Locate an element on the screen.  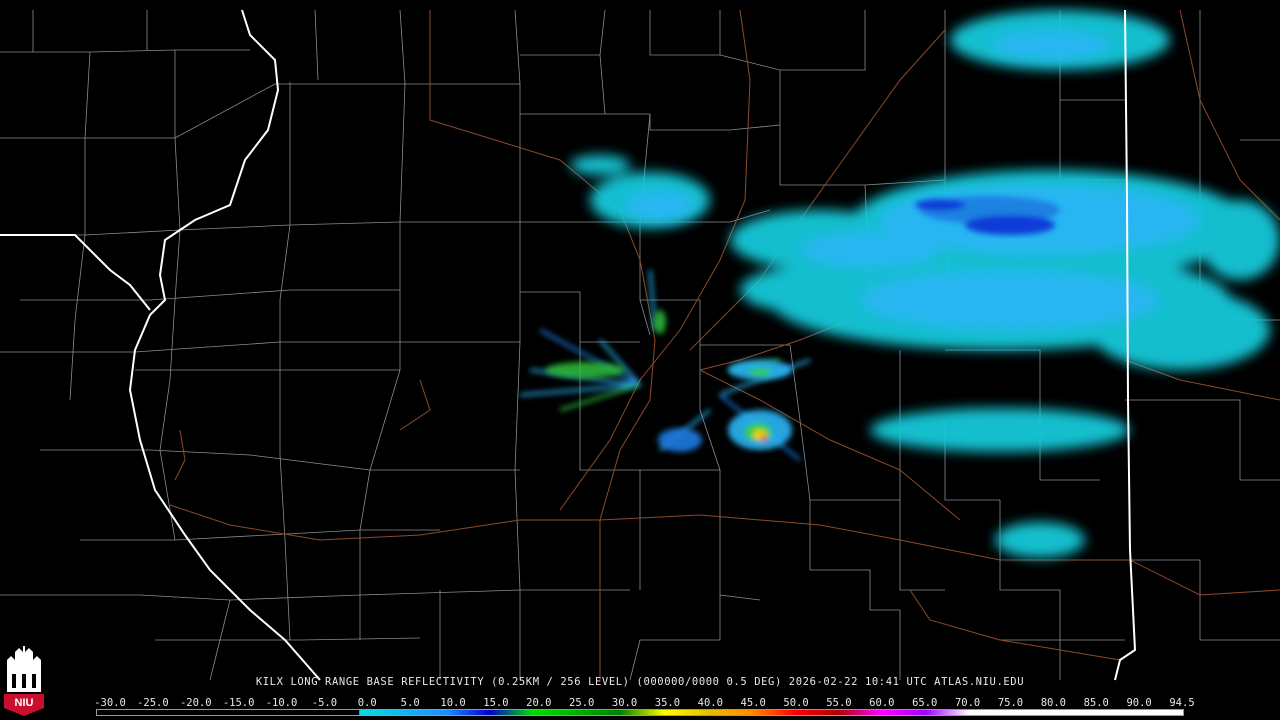
scale-label: 5.0 is located at coordinates (410, 703).